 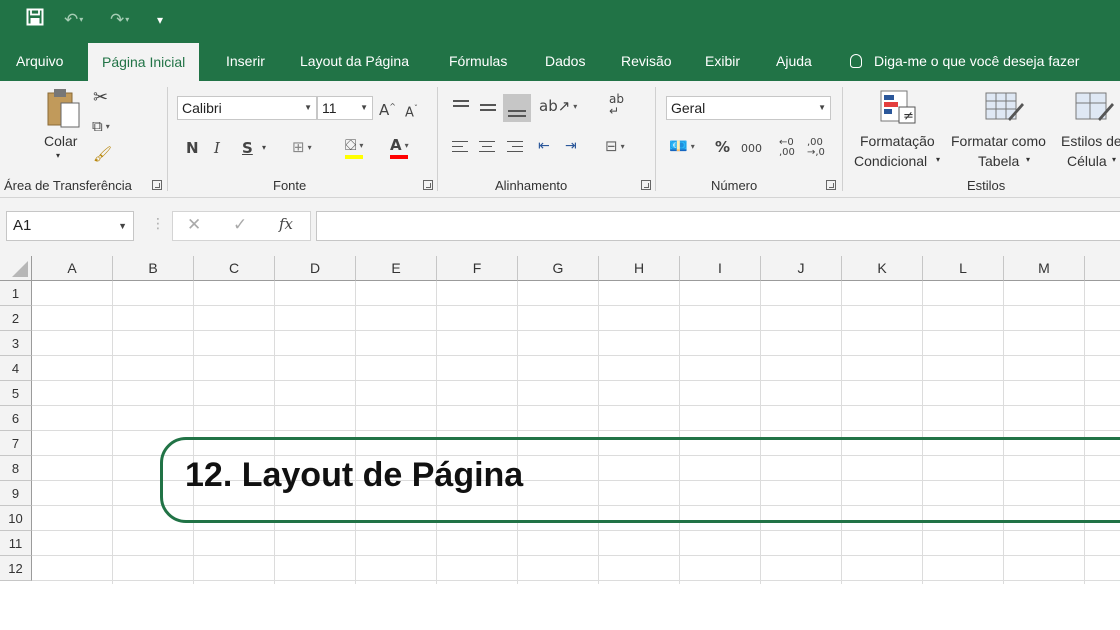 What do you see at coordinates (1090, 132) in the screenshot?
I see `cell-styles-button: Estilos de Célula ▾` at bounding box center [1090, 132].